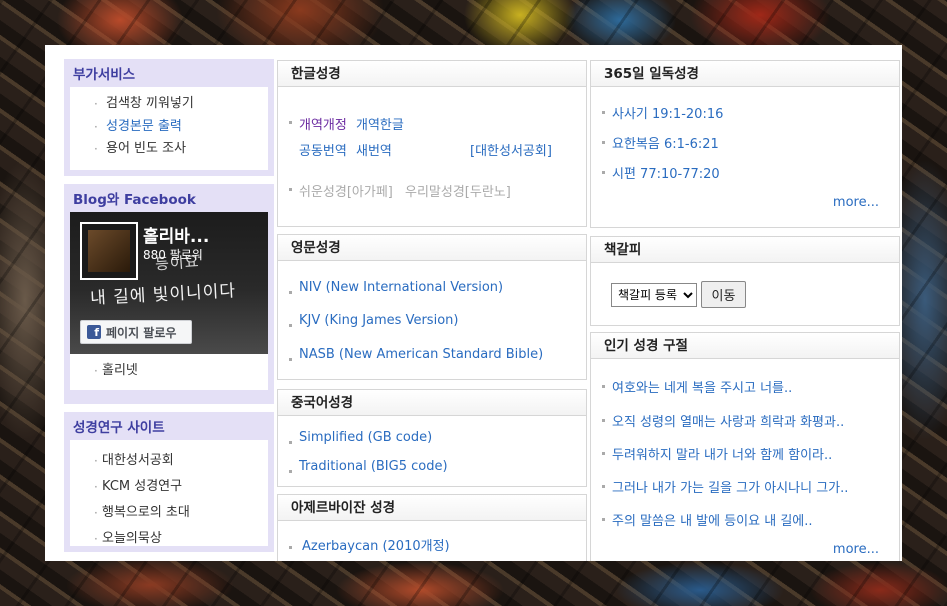 The image size is (947, 606). What do you see at coordinates (169, 513) in the screenshot?
I see `research-item-happiness: 행복으로의 초대` at bounding box center [169, 513].